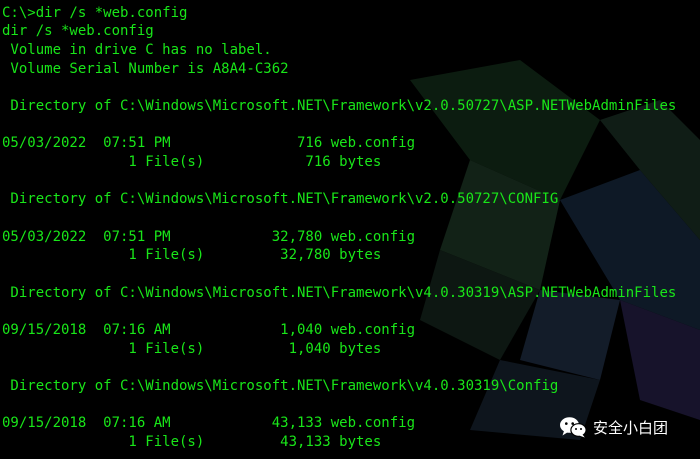  I want to click on terminal-line: dir /s *web.config, so click(78, 31).